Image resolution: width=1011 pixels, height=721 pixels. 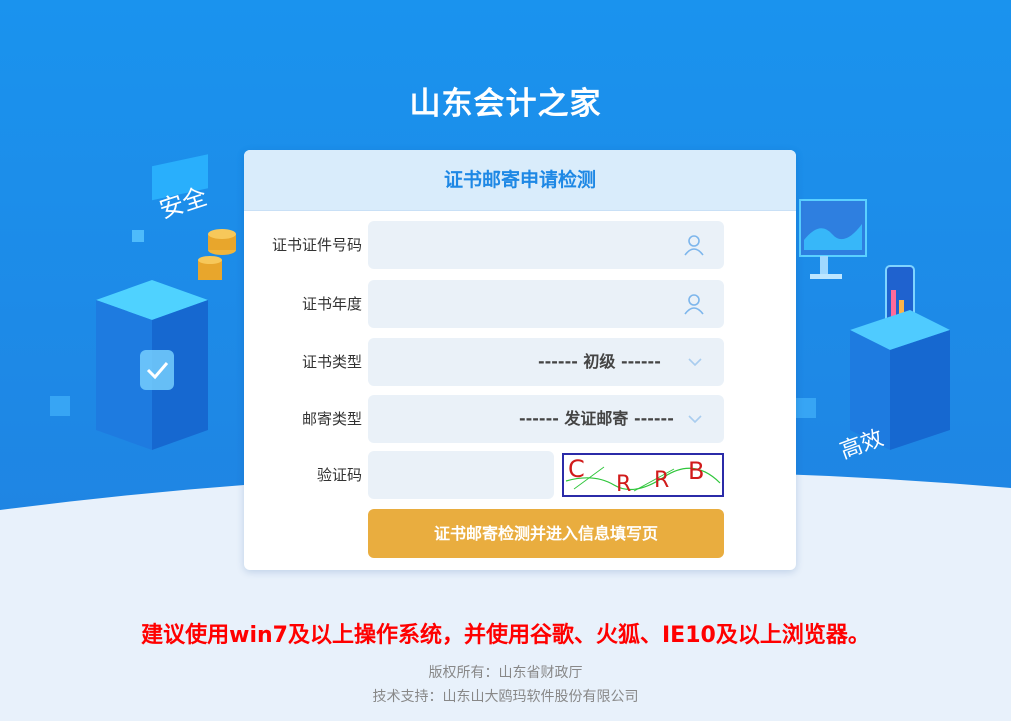 What do you see at coordinates (143, 302) in the screenshot?
I see `left-isometric-illustration: 安全` at bounding box center [143, 302].